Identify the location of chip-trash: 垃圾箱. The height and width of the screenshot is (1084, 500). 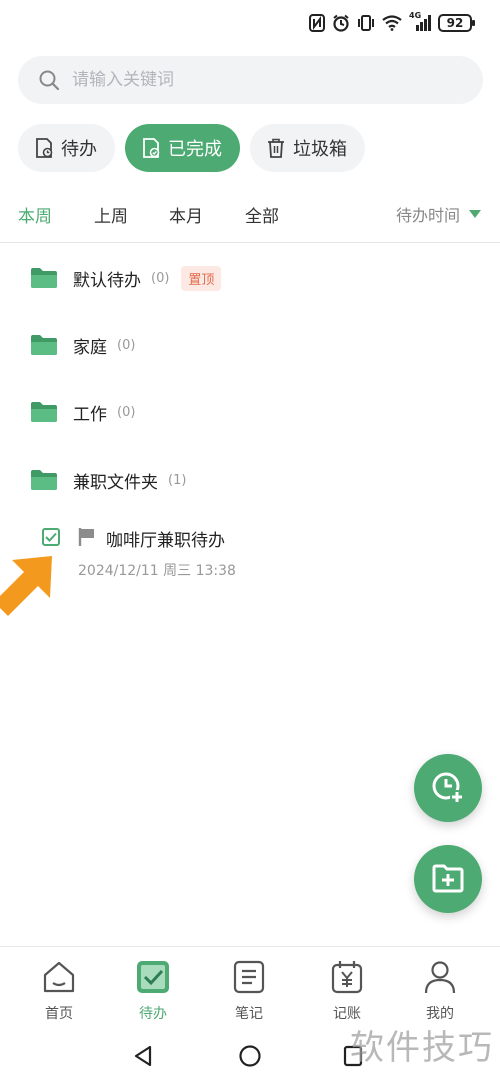
(307, 148).